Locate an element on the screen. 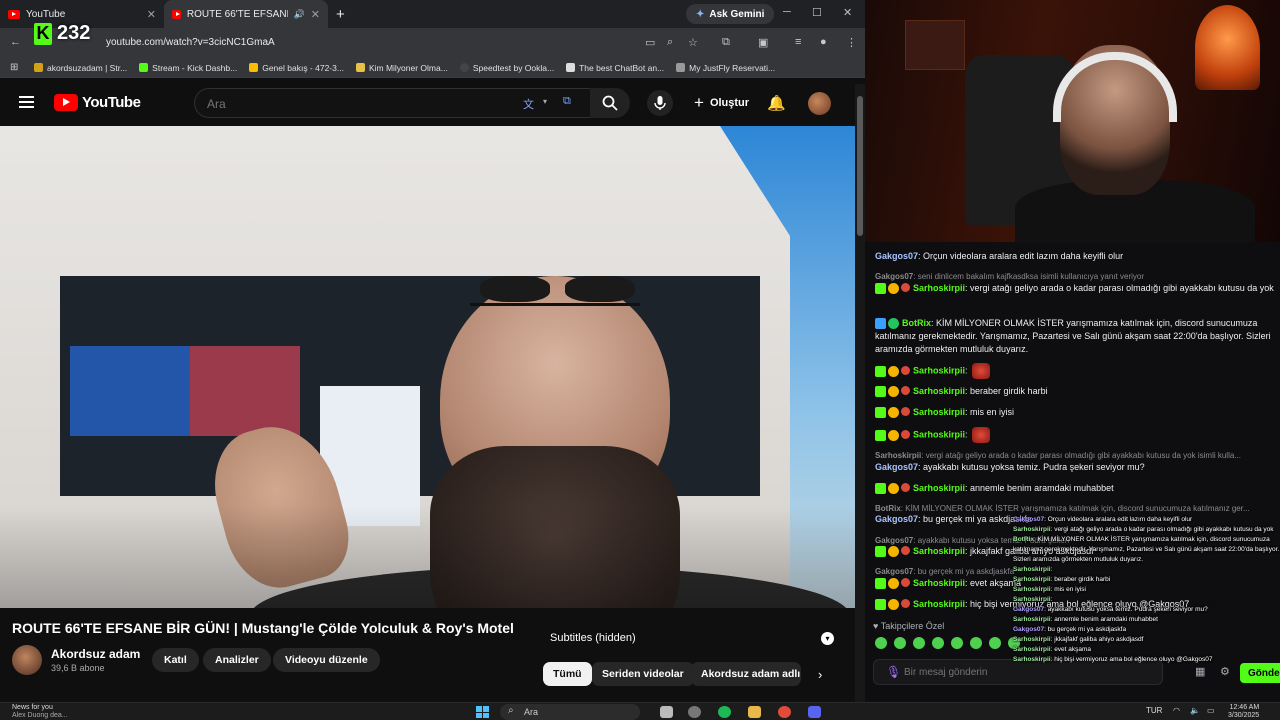 Image resolution: width=1280 pixels, height=720 pixels. channel-name: Akordsuz adam is located at coordinates (95, 654).